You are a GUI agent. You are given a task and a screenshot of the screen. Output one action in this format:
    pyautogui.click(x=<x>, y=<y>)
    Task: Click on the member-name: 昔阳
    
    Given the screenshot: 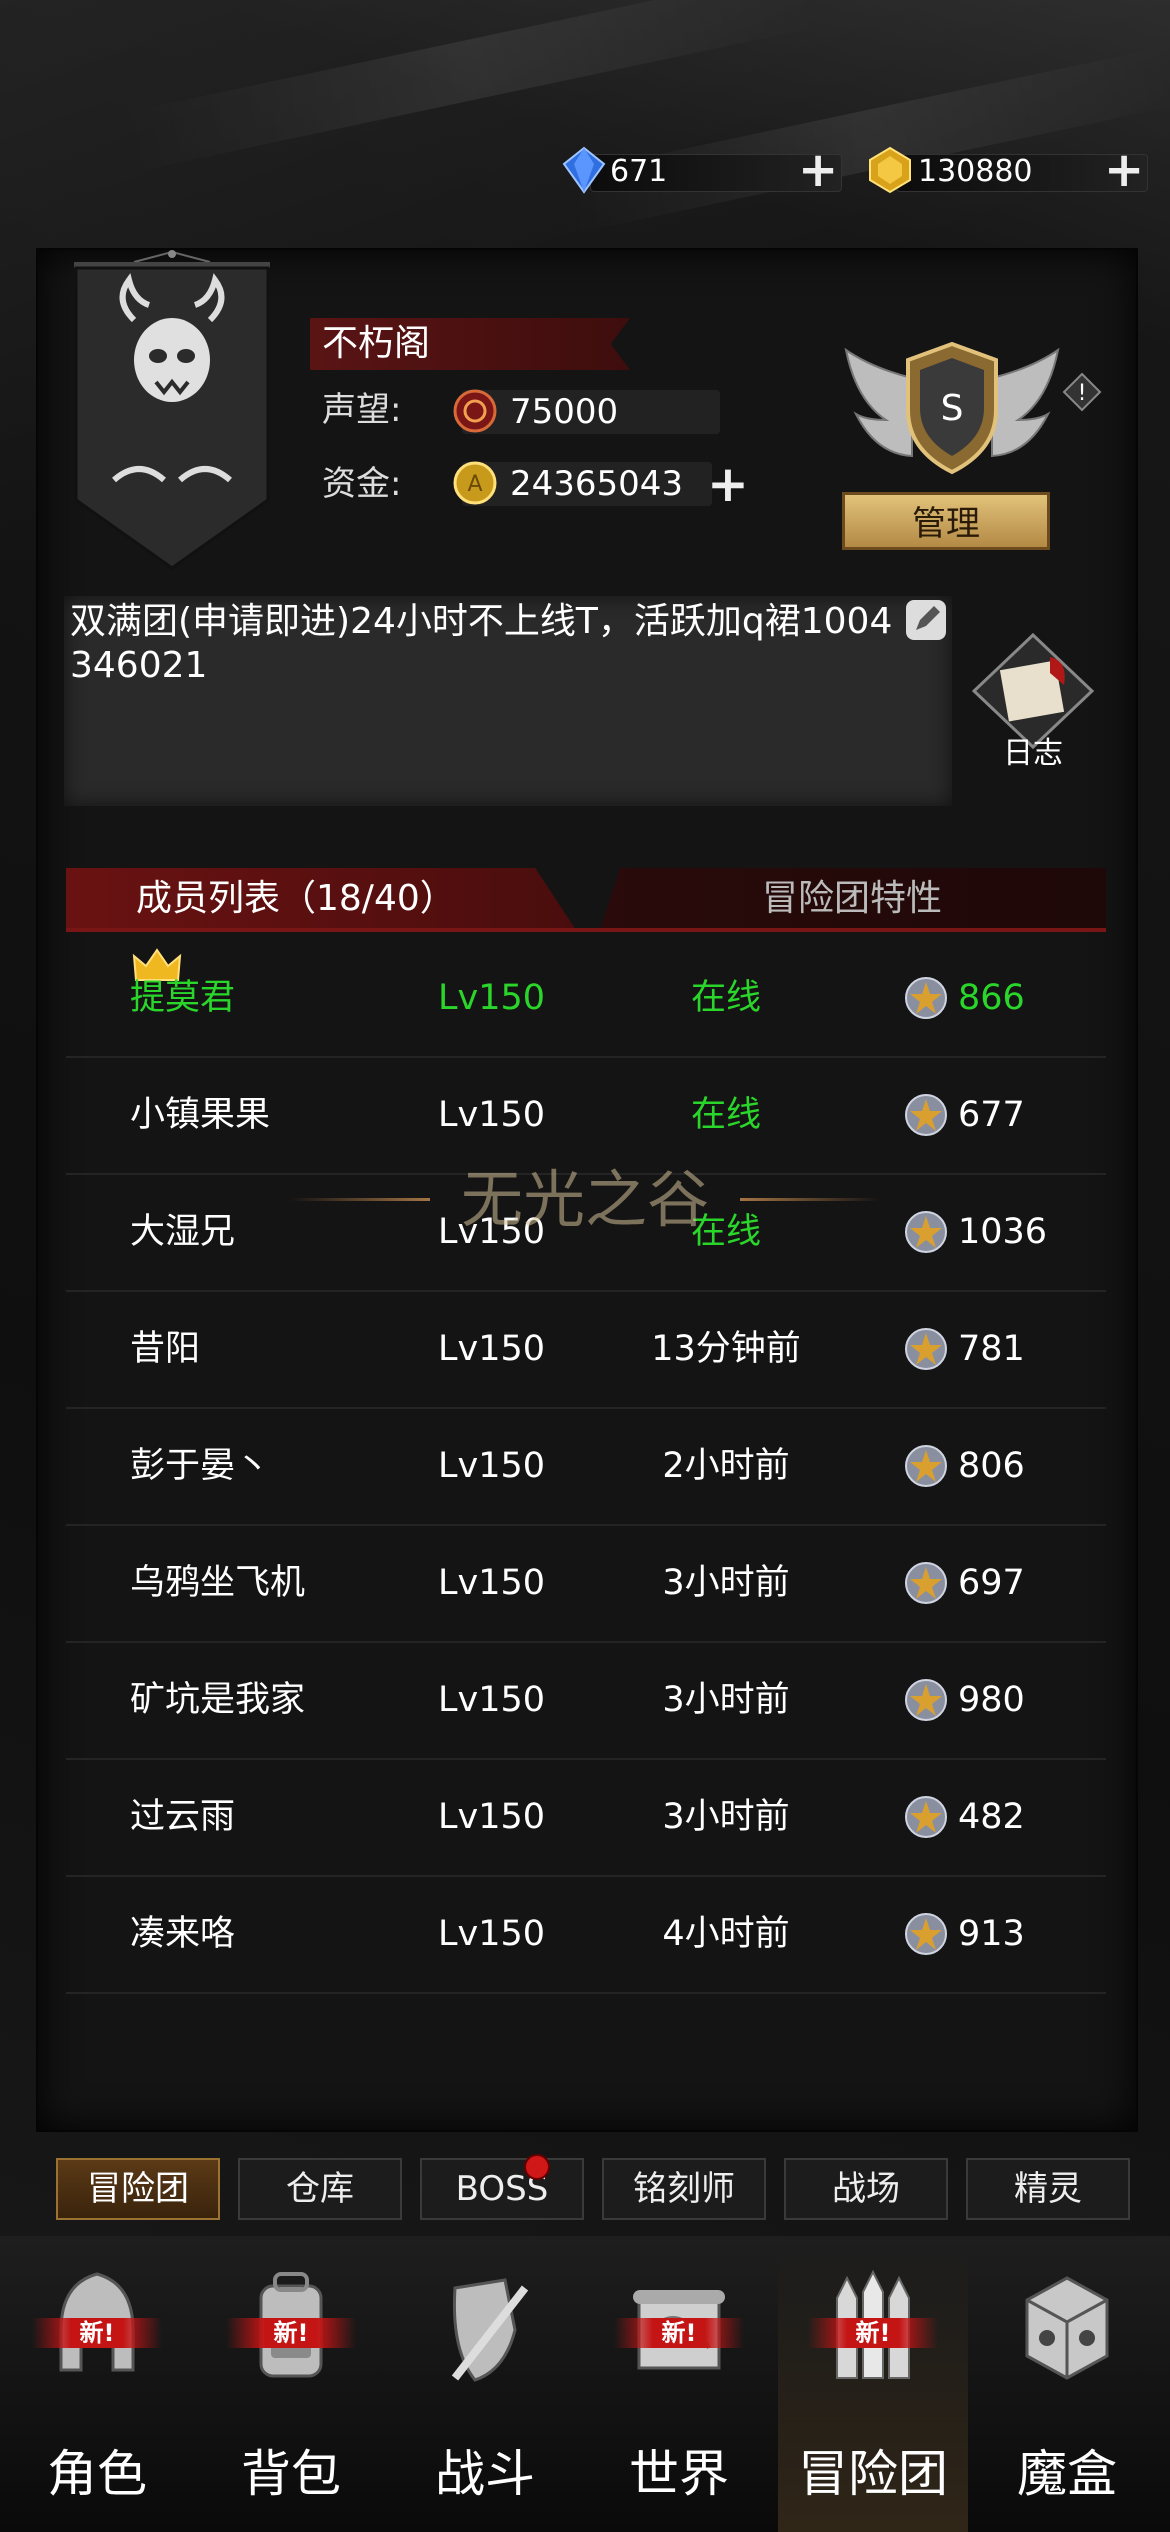 What is the action you would take?
    pyautogui.click(x=165, y=1349)
    